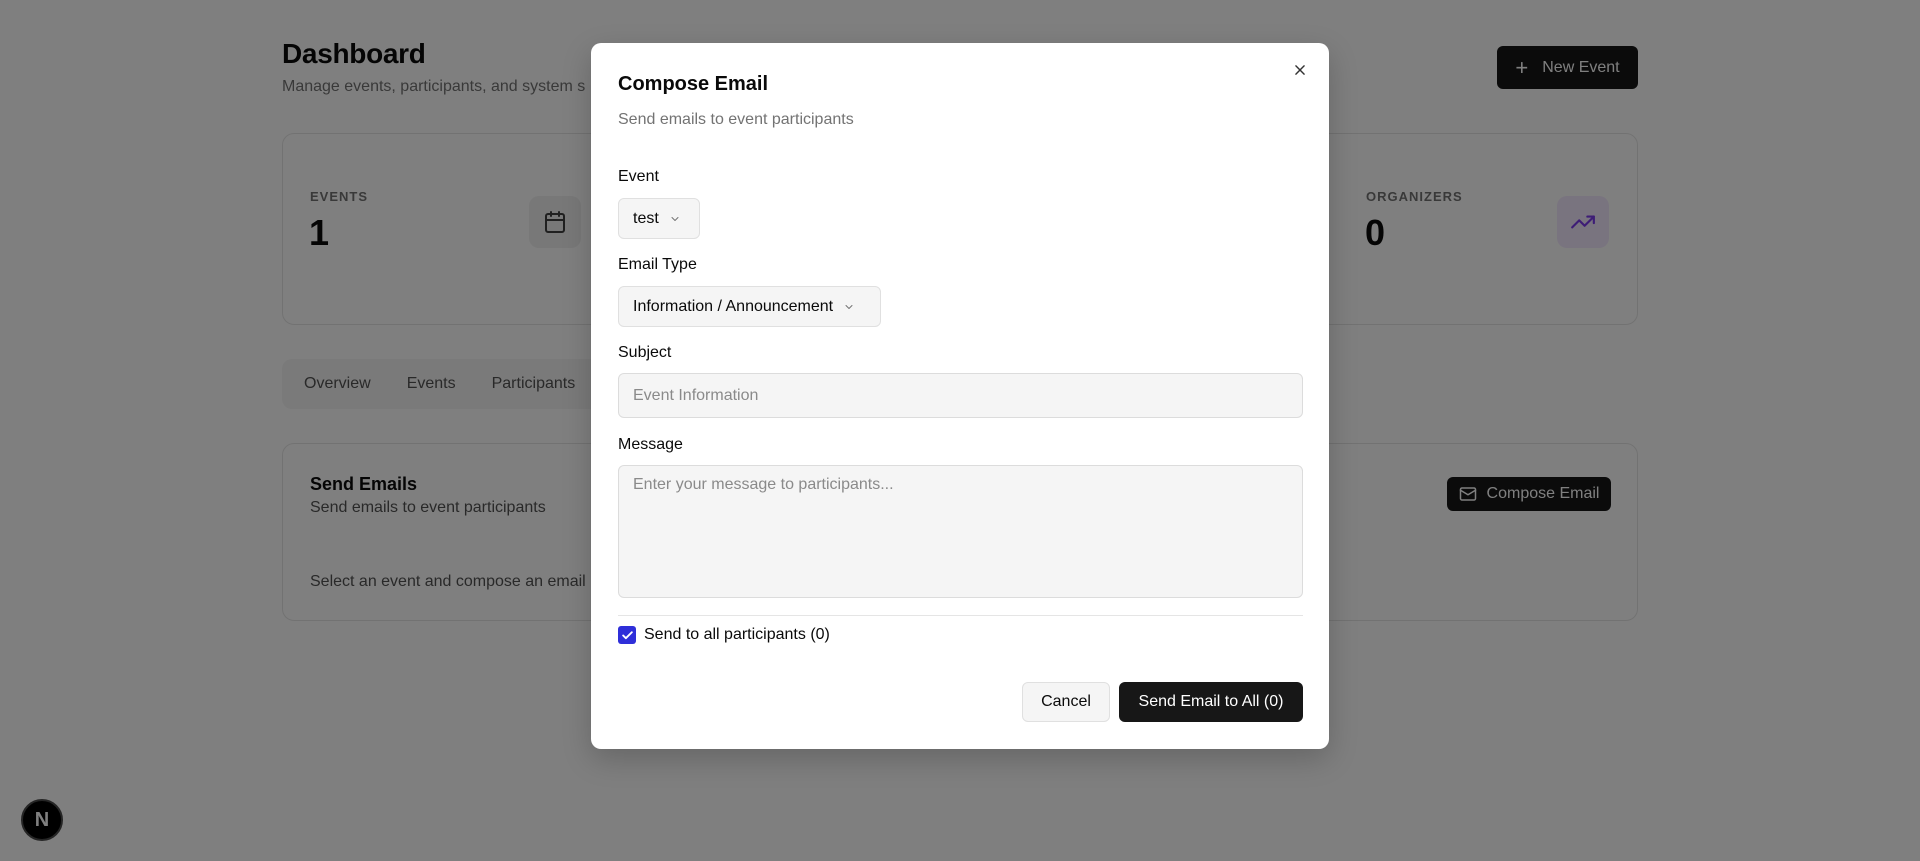  What do you see at coordinates (646, 218) in the screenshot?
I see `event-select-value: test` at bounding box center [646, 218].